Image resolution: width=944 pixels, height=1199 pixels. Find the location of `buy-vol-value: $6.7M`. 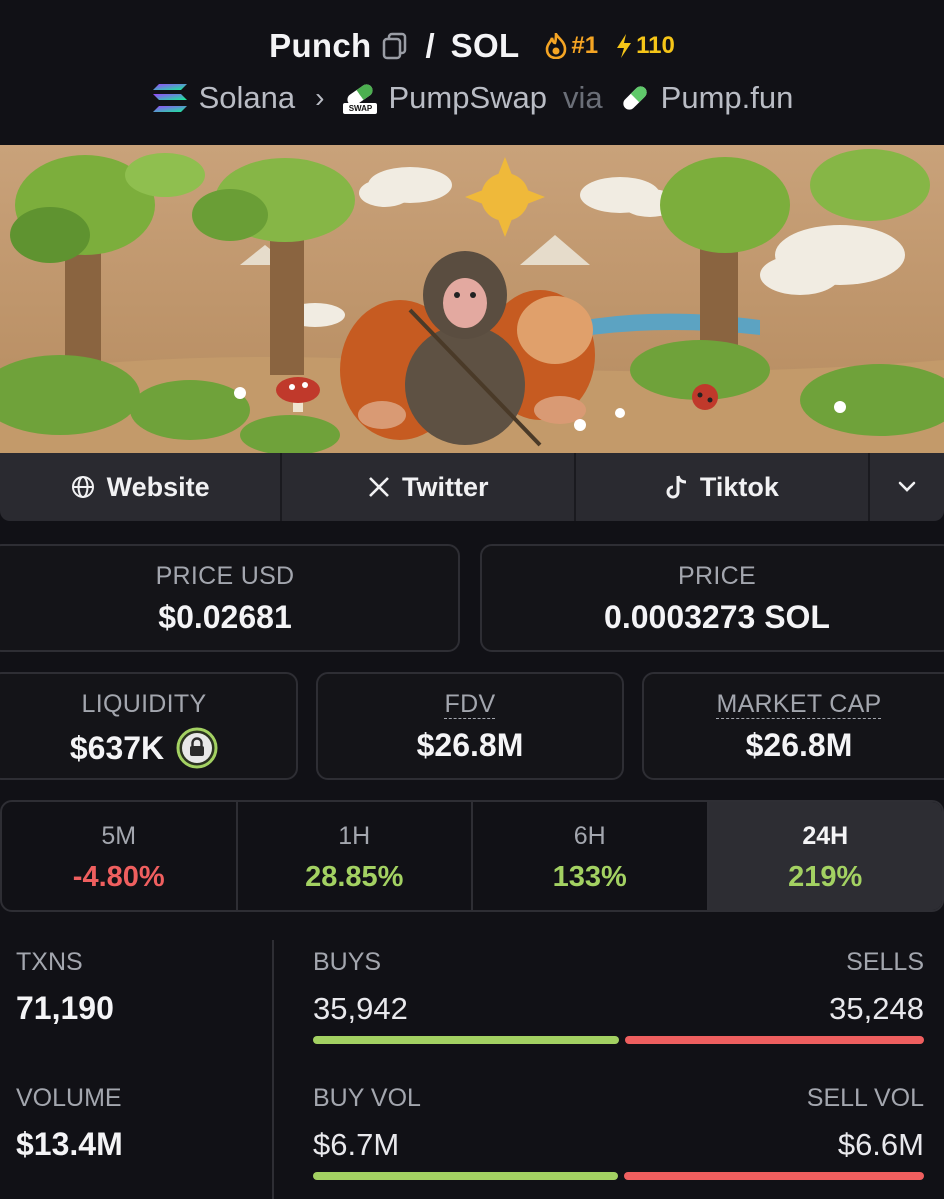

buy-vol-value: $6.7M is located at coordinates (356, 1144).